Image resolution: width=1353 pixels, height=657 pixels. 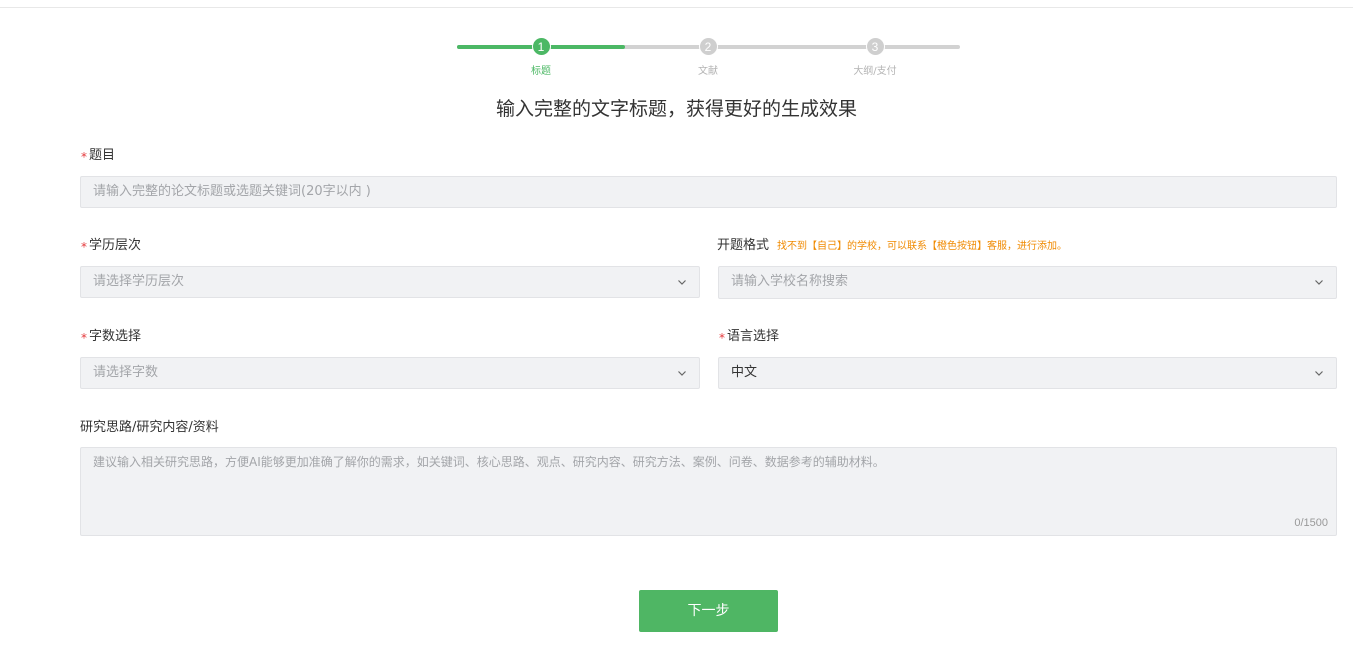 I want to click on language-label: * 语言选择, so click(x=749, y=335).